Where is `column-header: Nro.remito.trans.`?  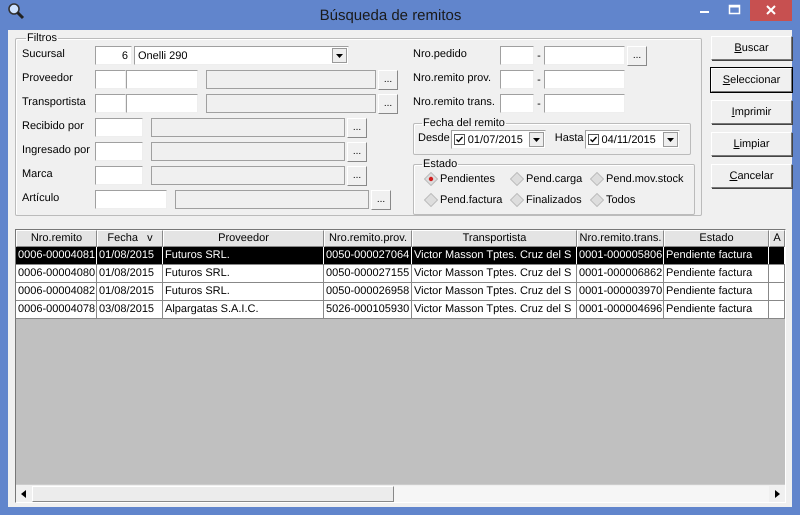 column-header: Nro.remito.trans. is located at coordinates (620, 238).